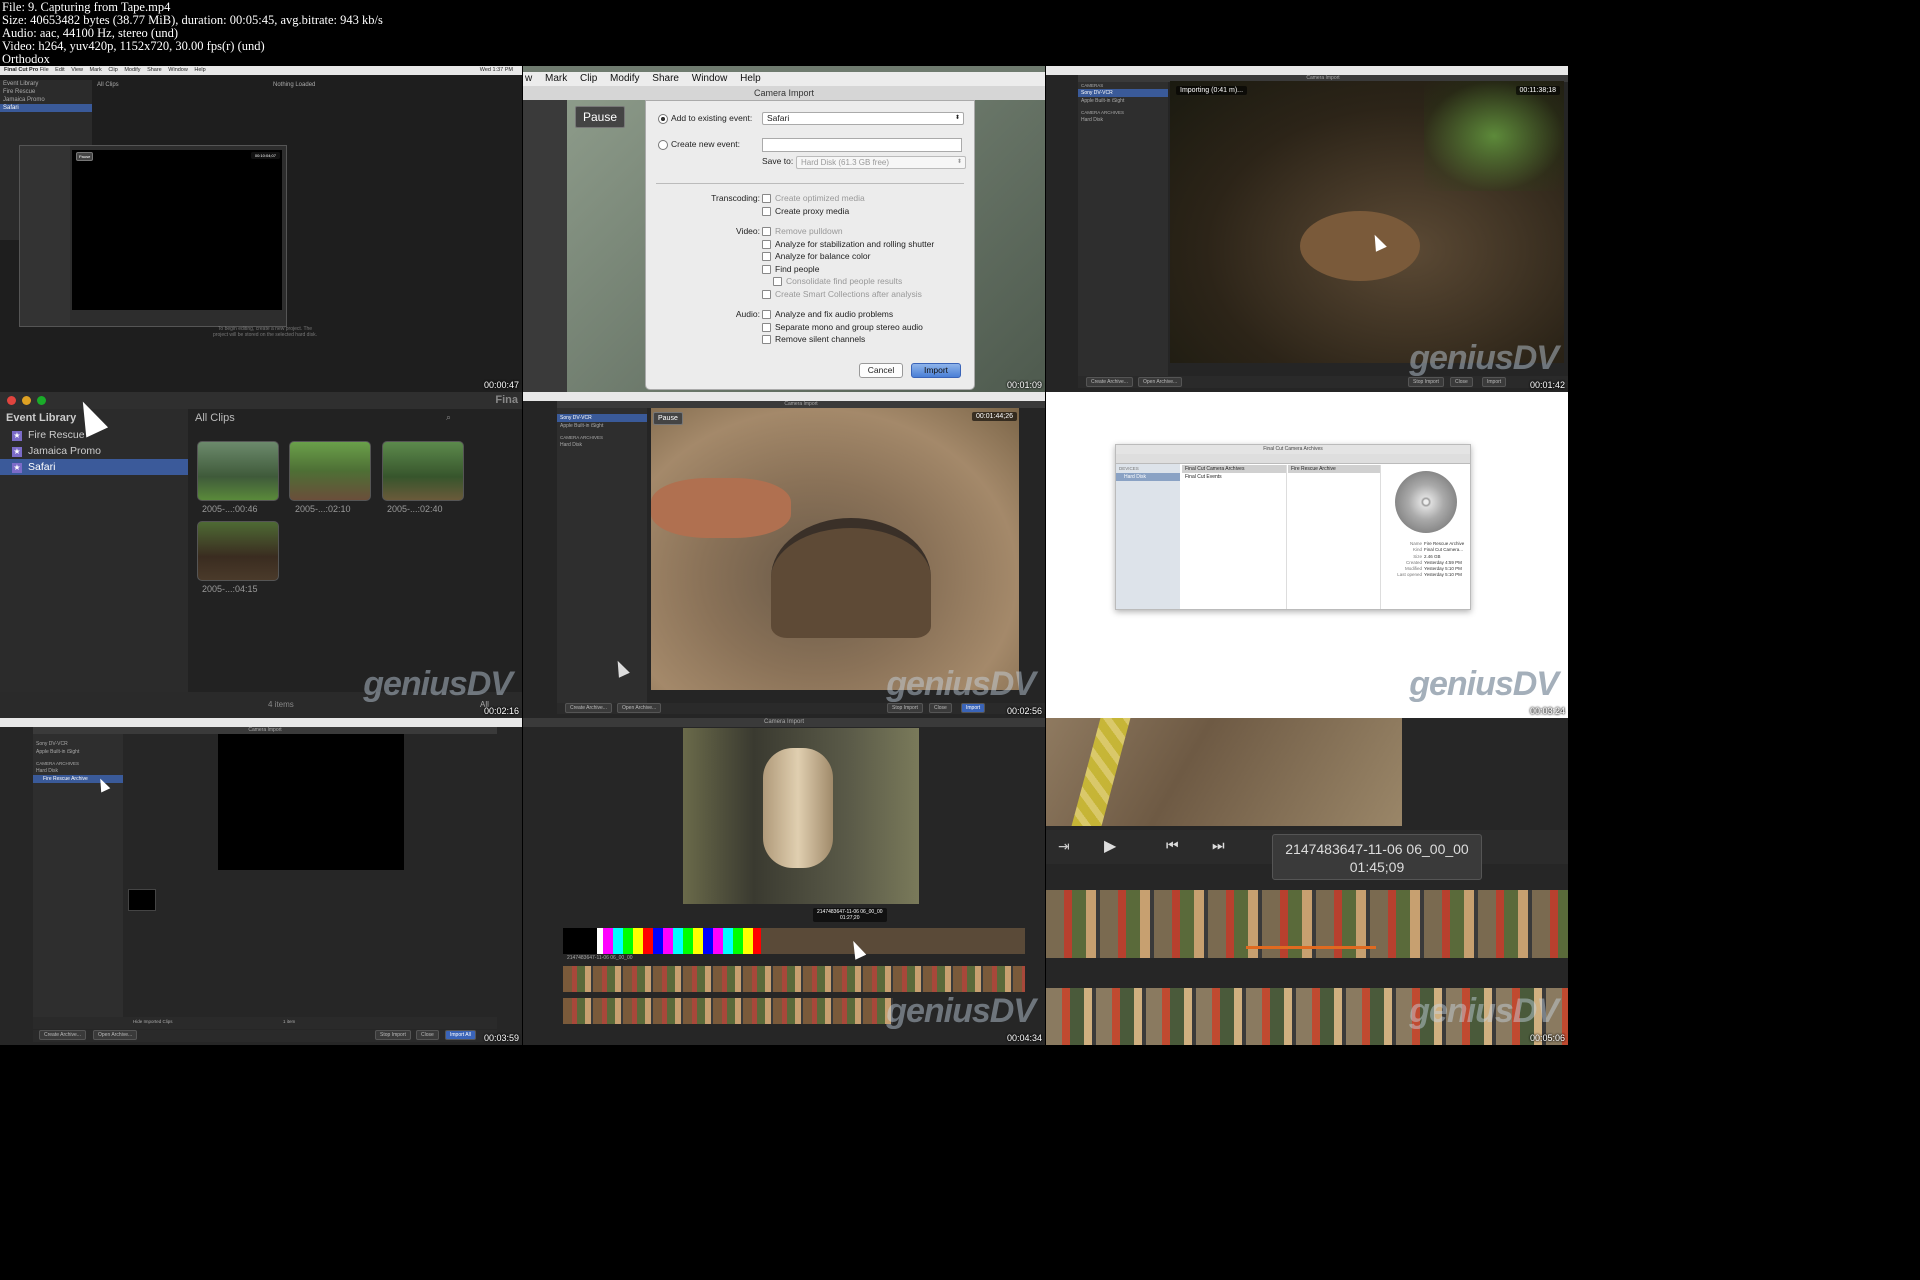 This screenshot has width=1920, height=1280. Describe the element at coordinates (794, 941) in the screenshot. I see `colorbar-strip` at that location.